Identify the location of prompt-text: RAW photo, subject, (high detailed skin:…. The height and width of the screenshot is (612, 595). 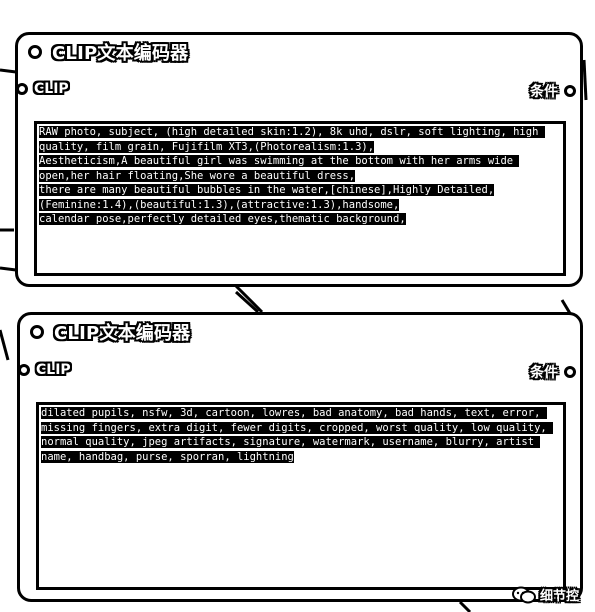
(292, 175).